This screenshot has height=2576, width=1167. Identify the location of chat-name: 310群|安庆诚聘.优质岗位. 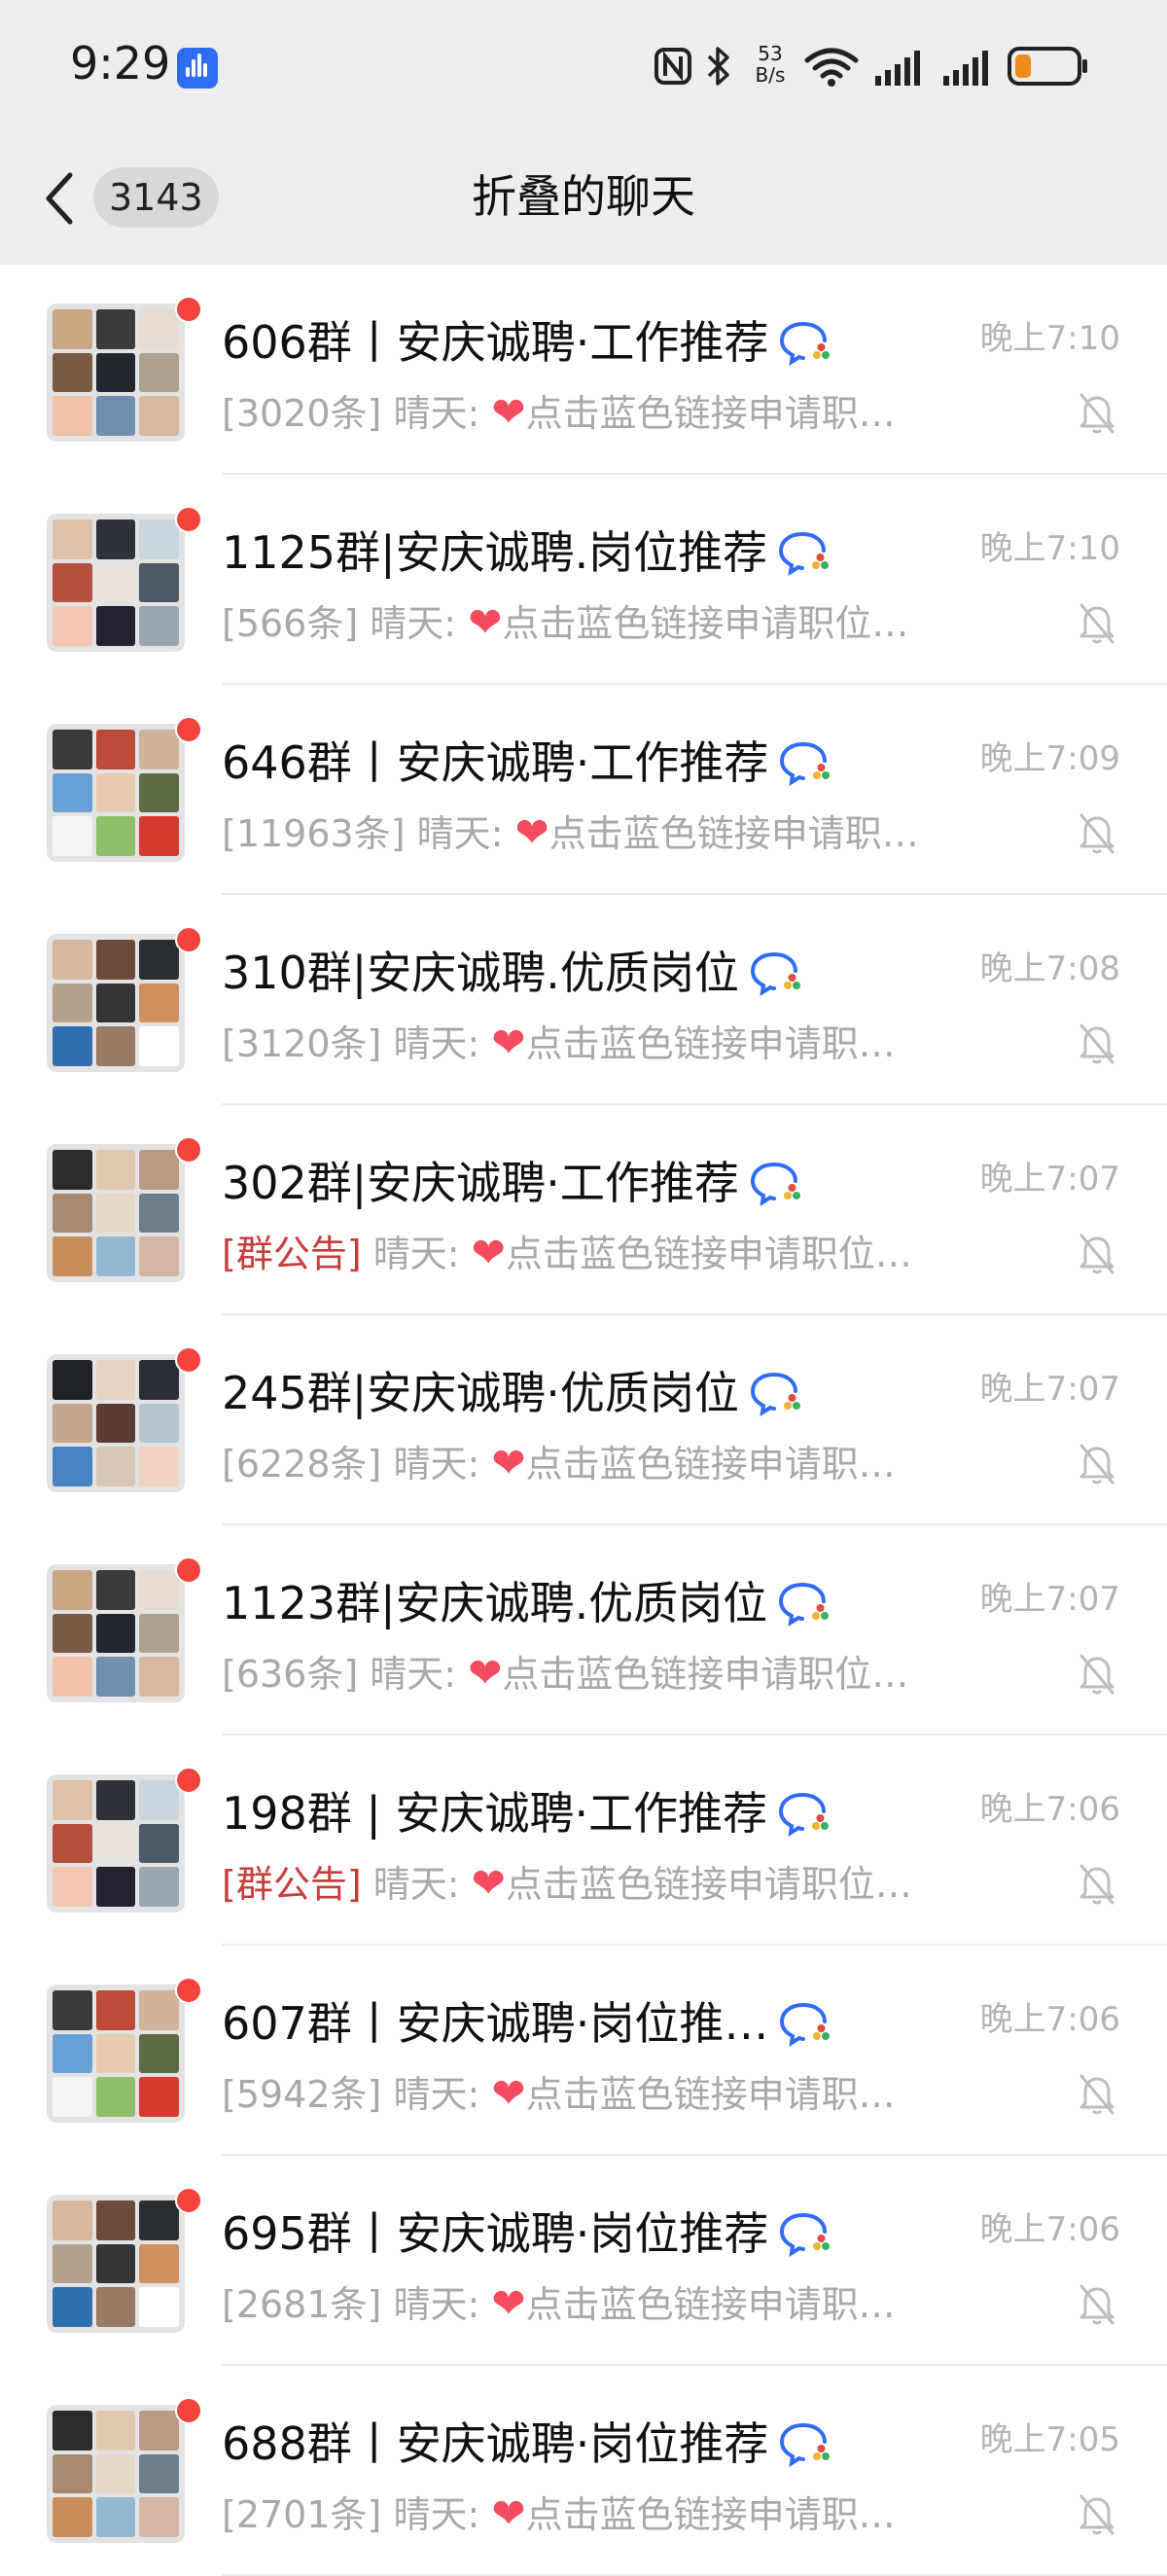
(512, 973).